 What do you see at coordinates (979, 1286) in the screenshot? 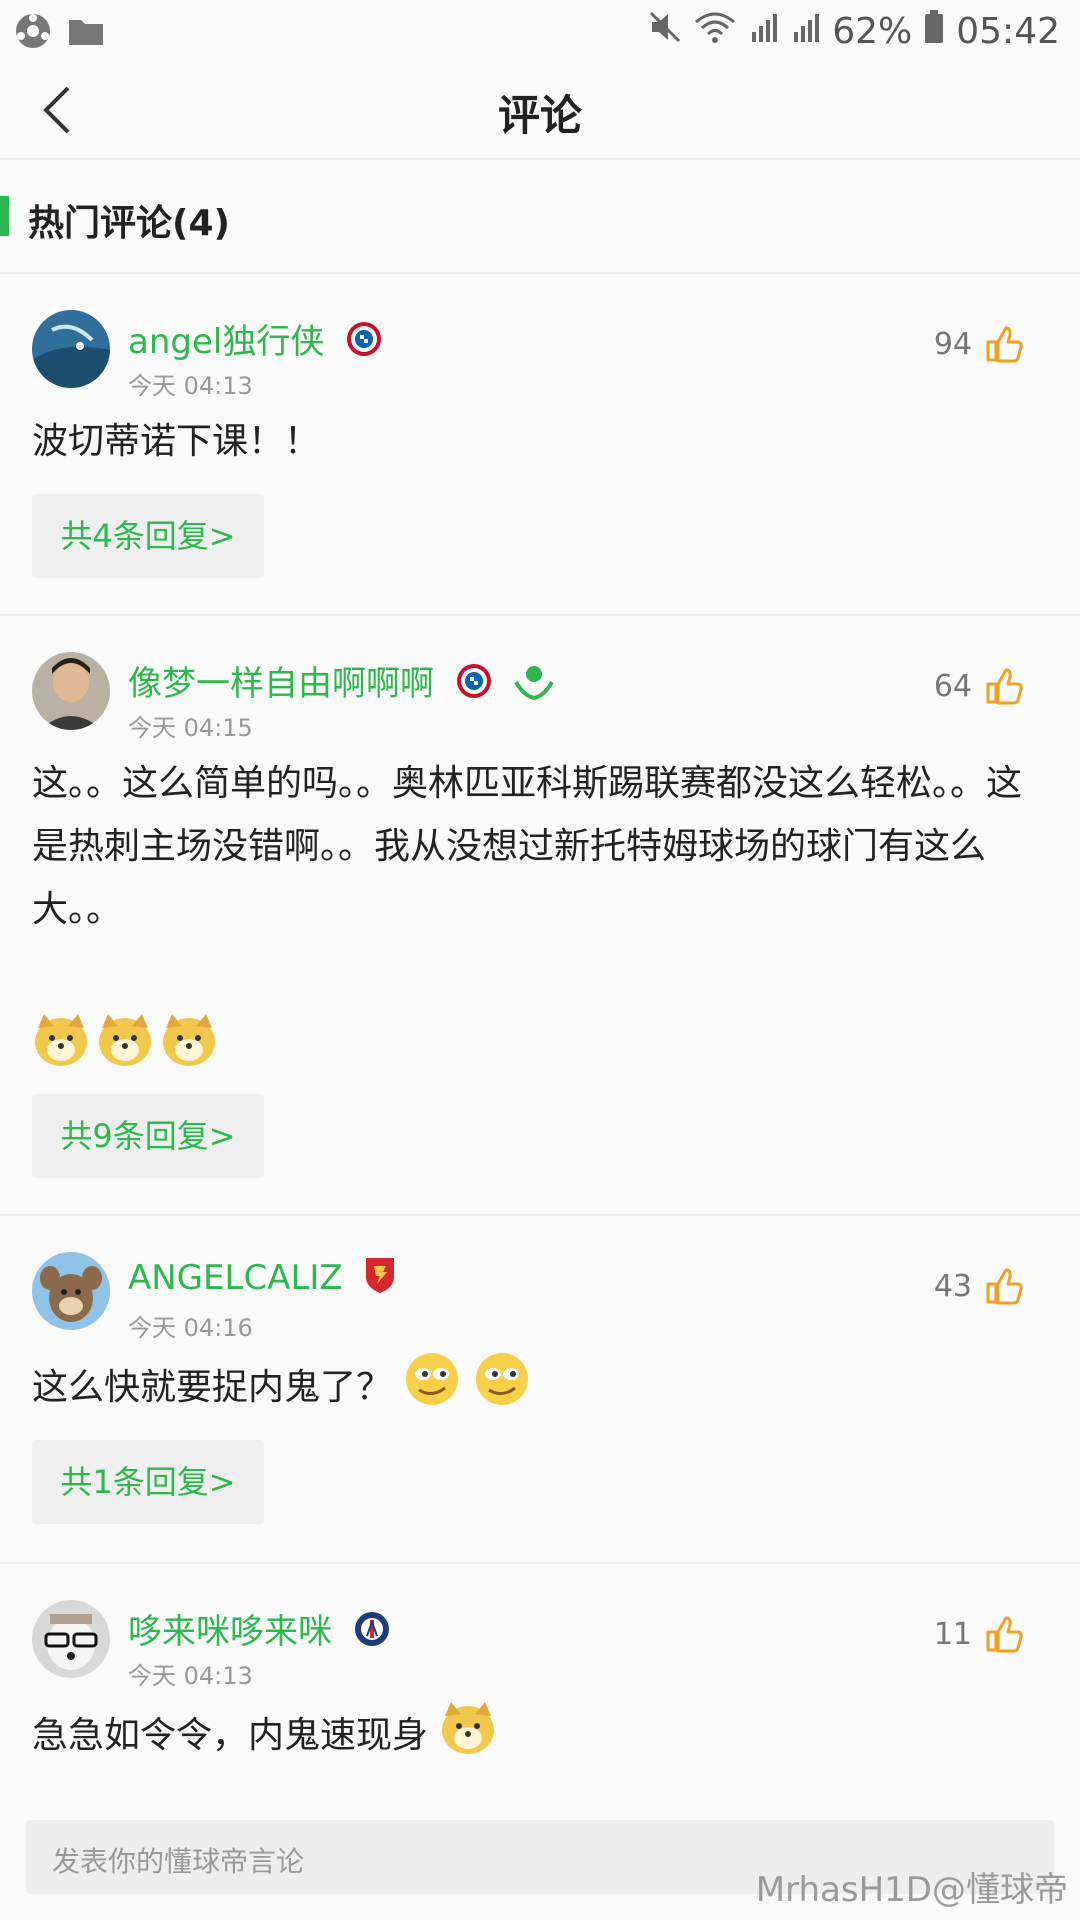
I see `like-button: 43` at bounding box center [979, 1286].